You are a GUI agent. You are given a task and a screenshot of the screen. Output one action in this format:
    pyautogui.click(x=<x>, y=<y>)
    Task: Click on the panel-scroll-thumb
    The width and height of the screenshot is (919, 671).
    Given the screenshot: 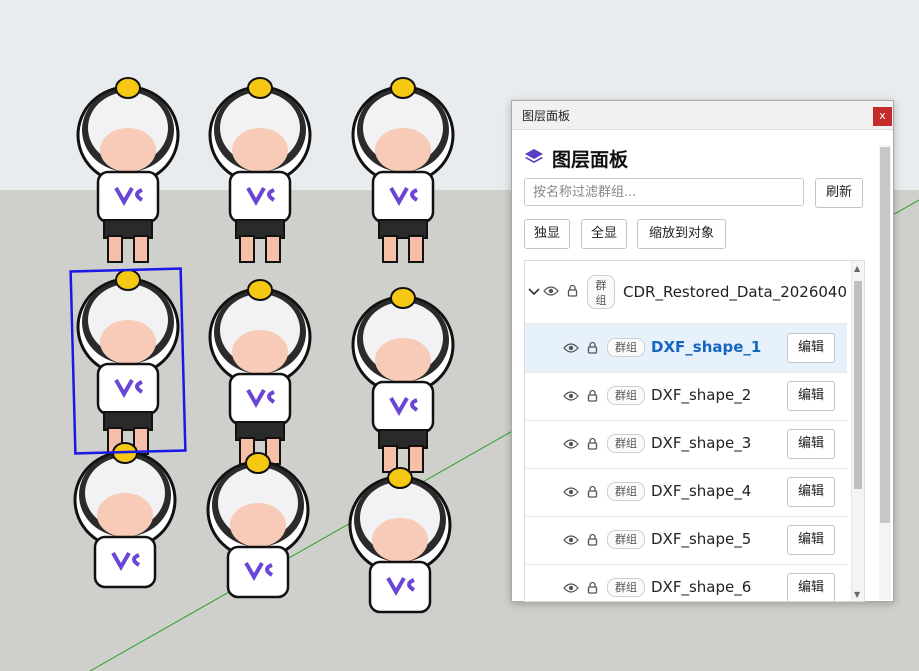 What is the action you would take?
    pyautogui.click(x=885, y=335)
    